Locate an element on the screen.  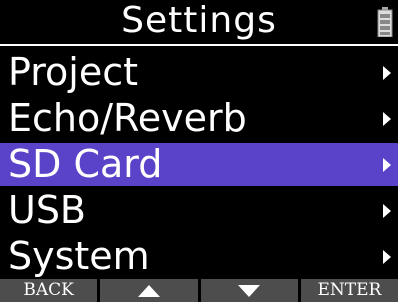
battery-icon is located at coordinates (385, 22).